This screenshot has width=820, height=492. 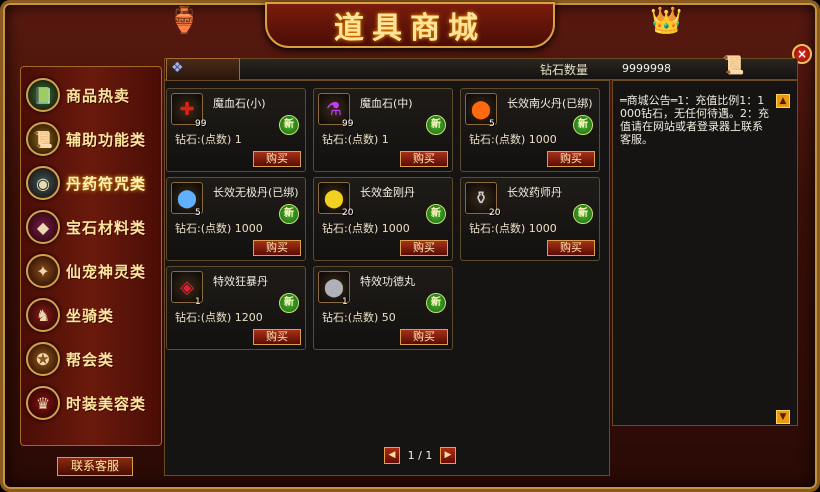 I want to click on product-price: 钻石:(点数) 1200, so click(x=219, y=317).